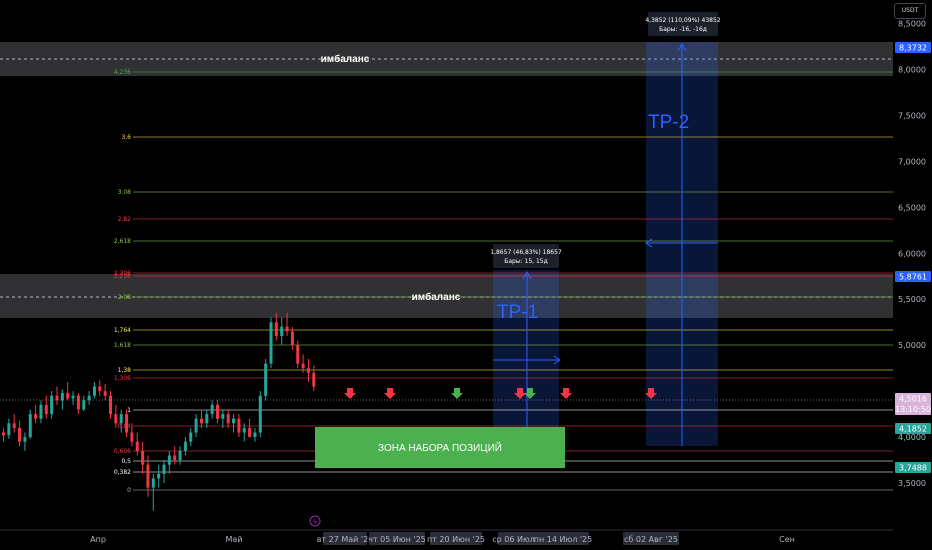  Describe the element at coordinates (787, 539) in the screenshot. I see `month-label: Сен` at that location.